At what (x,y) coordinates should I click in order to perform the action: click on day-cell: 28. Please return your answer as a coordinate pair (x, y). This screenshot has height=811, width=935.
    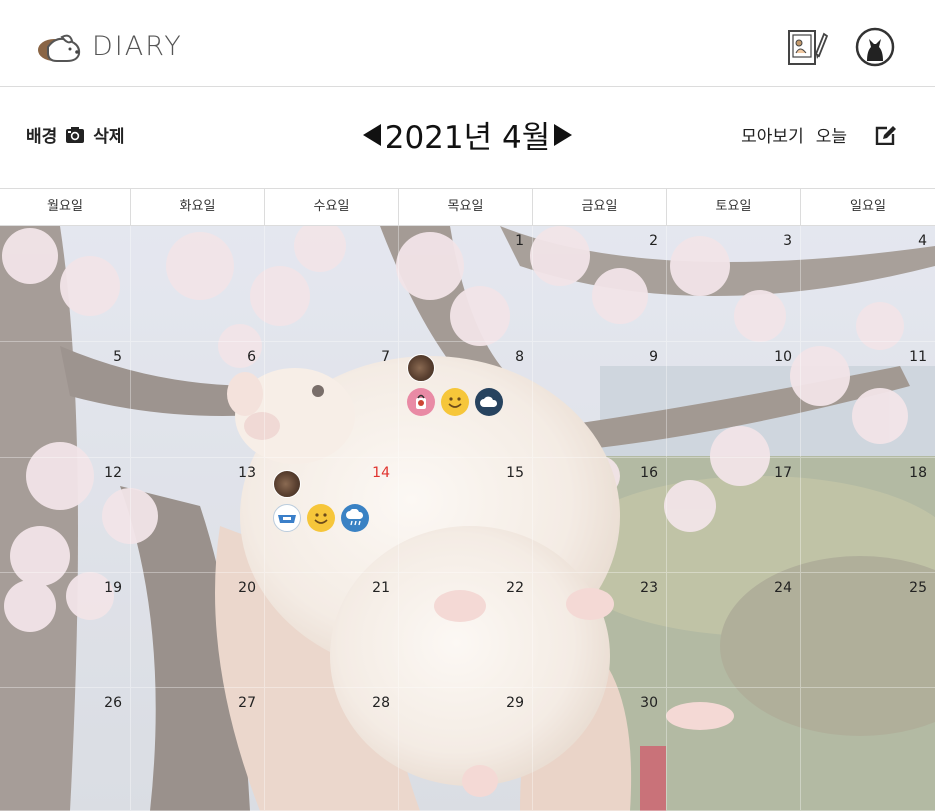
    Looking at the image, I should click on (332, 749).